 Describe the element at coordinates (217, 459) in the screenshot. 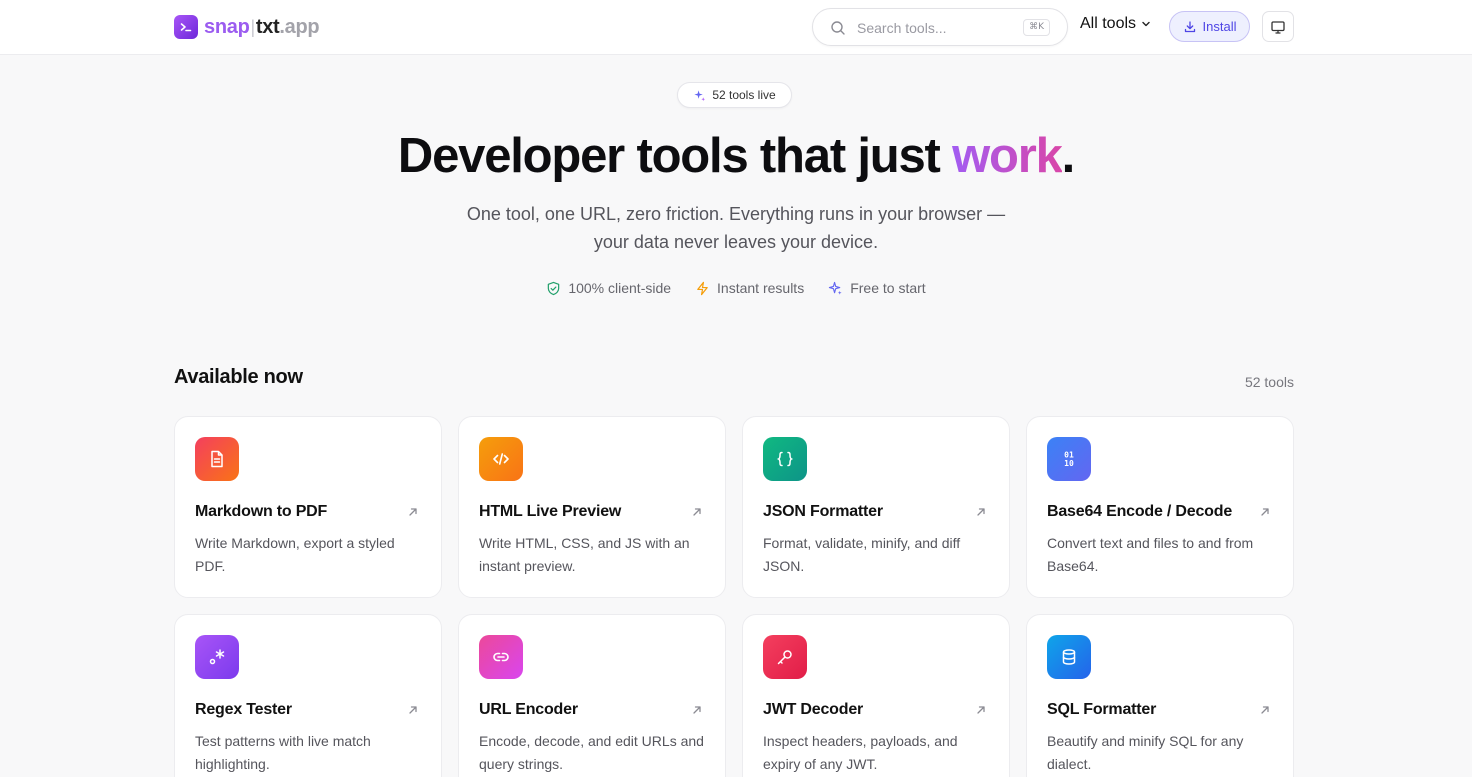

I see `document-icon` at that location.